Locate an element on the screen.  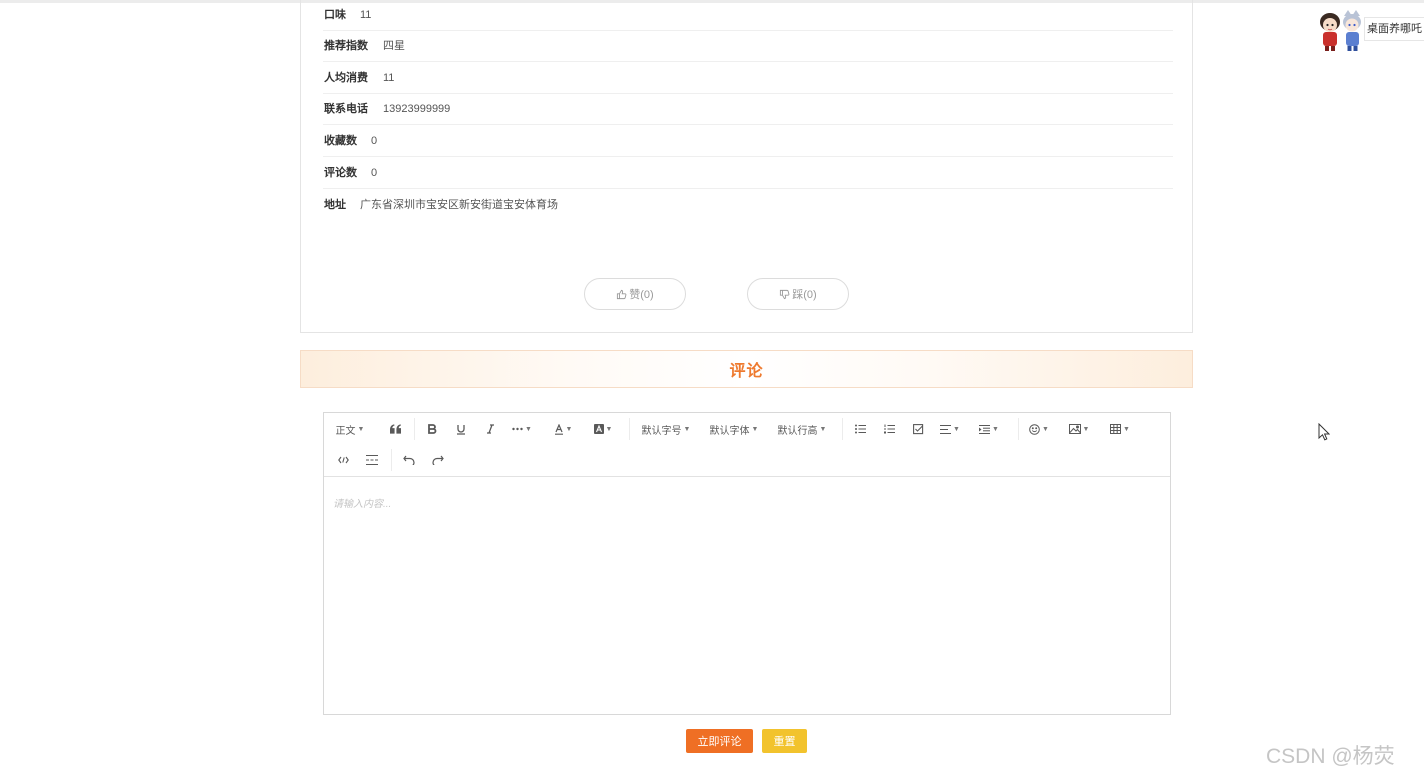
font-size-dropdown: 默认字号 ▼ is located at coordinates (666, 429).